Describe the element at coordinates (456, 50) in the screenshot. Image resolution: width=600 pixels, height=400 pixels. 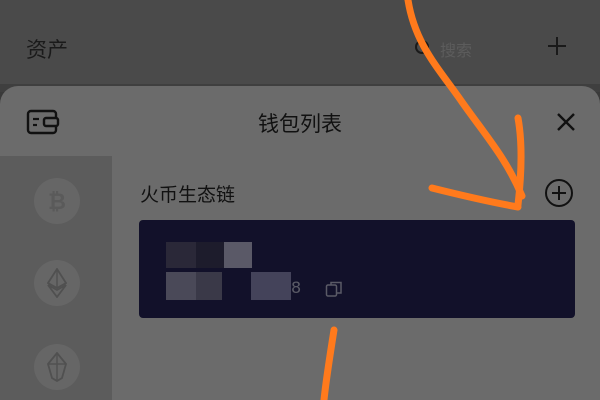
I see `search-placeholder: 搜索` at that location.